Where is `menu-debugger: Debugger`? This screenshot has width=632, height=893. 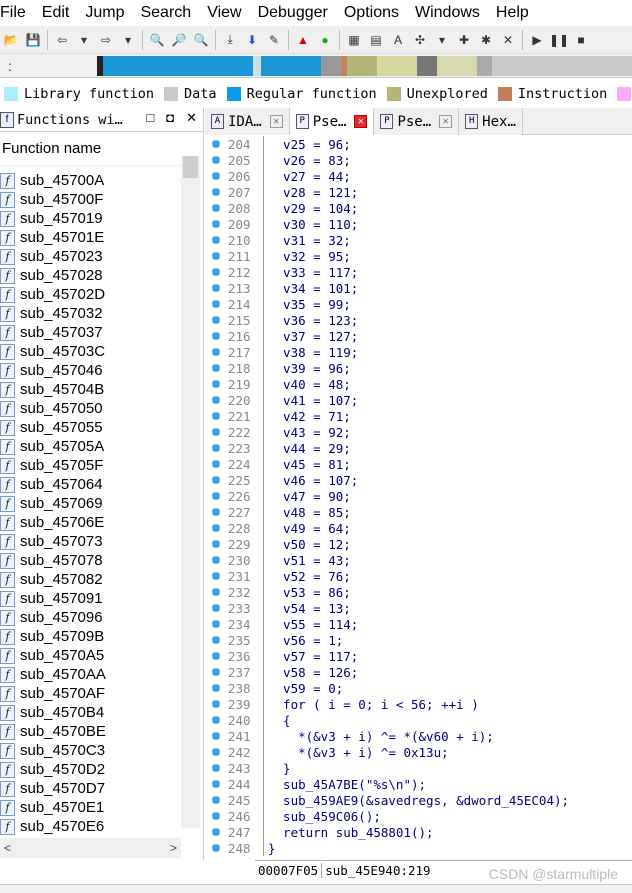
menu-debugger: Debugger is located at coordinates (297, 13).